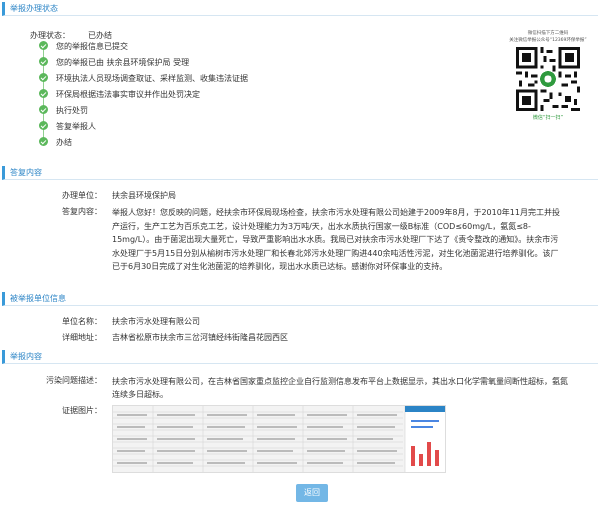 Image resolution: width=600 pixels, height=514 pixels. What do you see at coordinates (300, 299) in the screenshot?
I see `section-header-reported: 被举报单位信息` at bounding box center [300, 299].